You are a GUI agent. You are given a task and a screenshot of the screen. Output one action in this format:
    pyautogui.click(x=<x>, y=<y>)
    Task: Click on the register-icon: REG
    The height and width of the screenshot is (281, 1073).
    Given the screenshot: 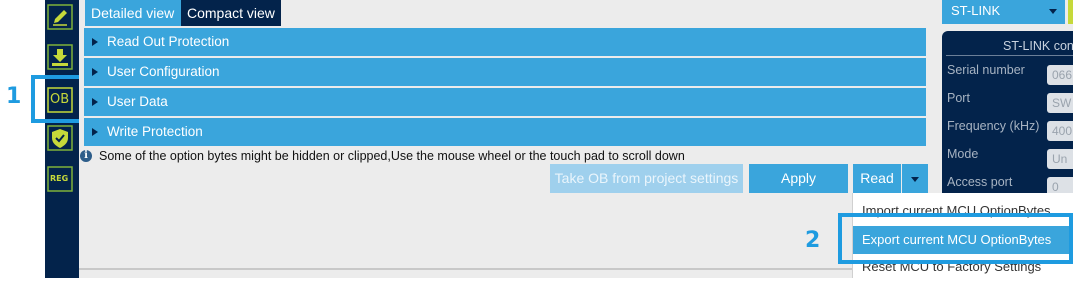 What is the action you would take?
    pyautogui.click(x=60, y=179)
    